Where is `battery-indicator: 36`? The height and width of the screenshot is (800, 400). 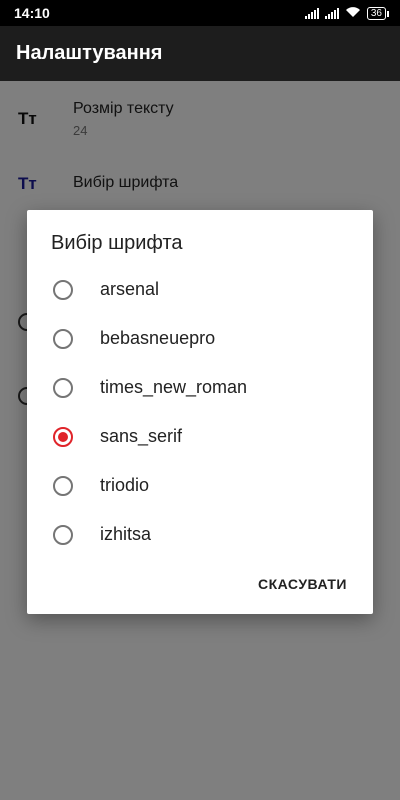
battery-indicator: 36 is located at coordinates (378, 13).